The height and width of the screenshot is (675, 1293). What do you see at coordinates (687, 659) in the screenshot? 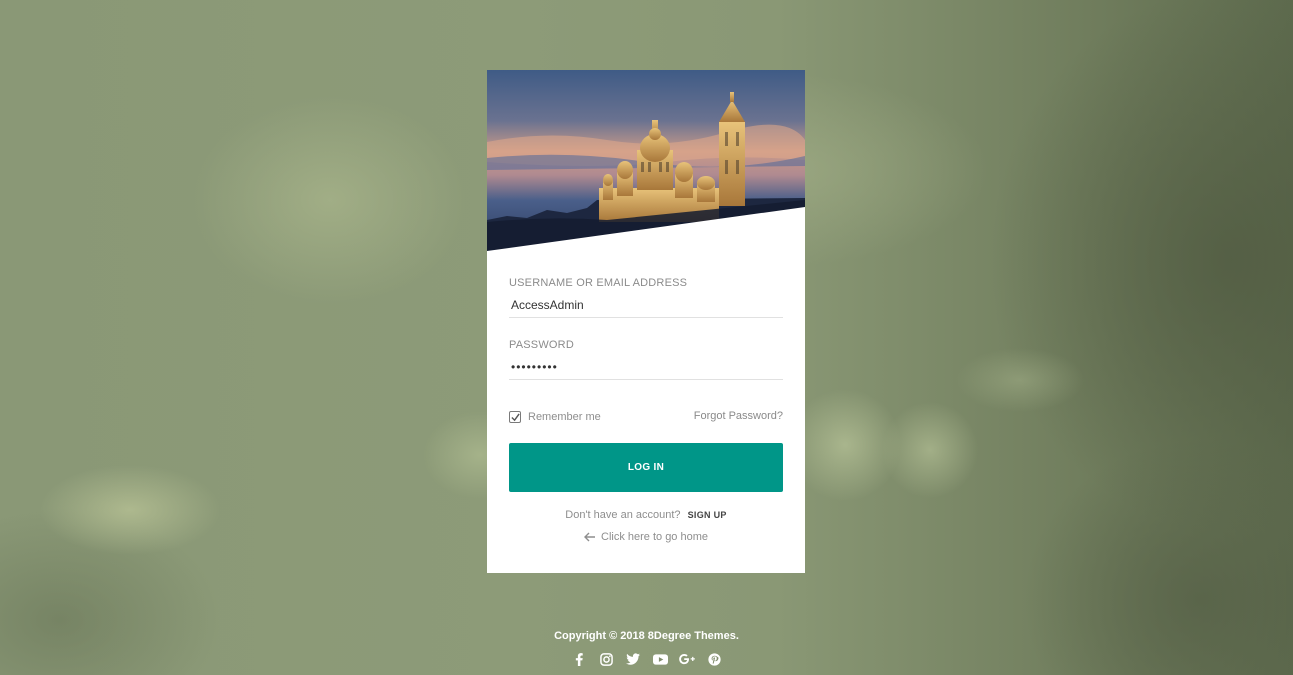
I see `google-plus-icon` at bounding box center [687, 659].